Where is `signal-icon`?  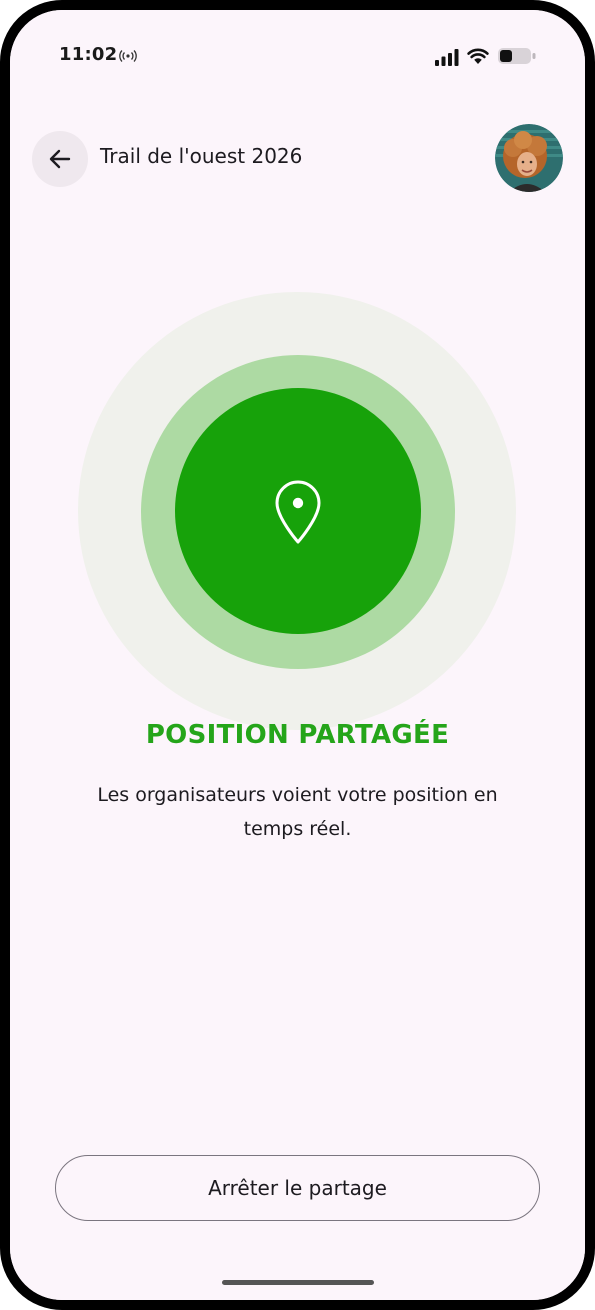
signal-icon is located at coordinates (447, 57).